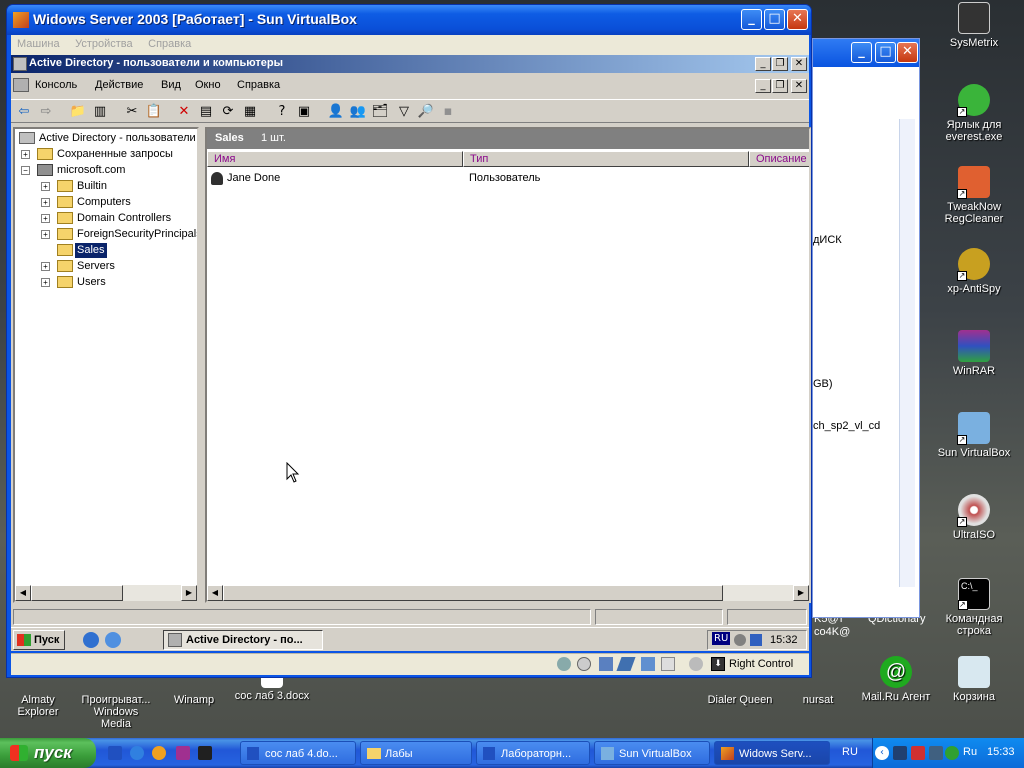 This screenshot has width=1024, height=768. I want to click on menu-console: Консоль, so click(56, 85).